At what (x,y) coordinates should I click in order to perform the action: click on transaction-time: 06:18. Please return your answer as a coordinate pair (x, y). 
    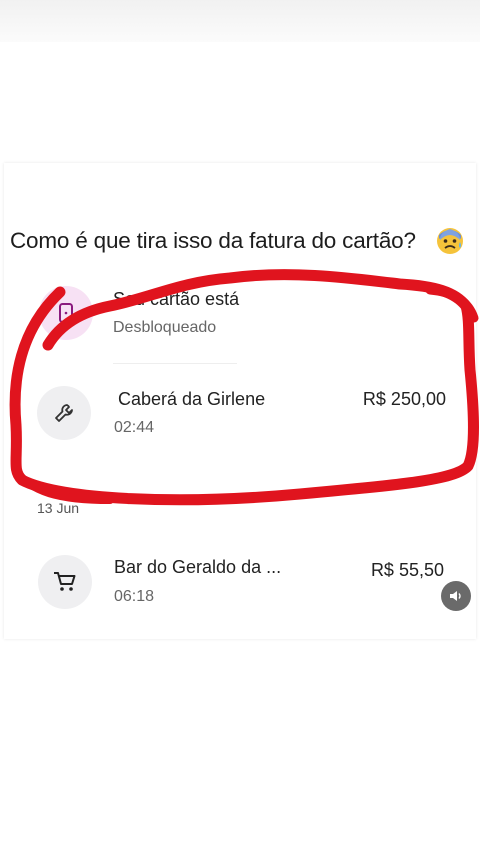
    Looking at the image, I should click on (134, 596).